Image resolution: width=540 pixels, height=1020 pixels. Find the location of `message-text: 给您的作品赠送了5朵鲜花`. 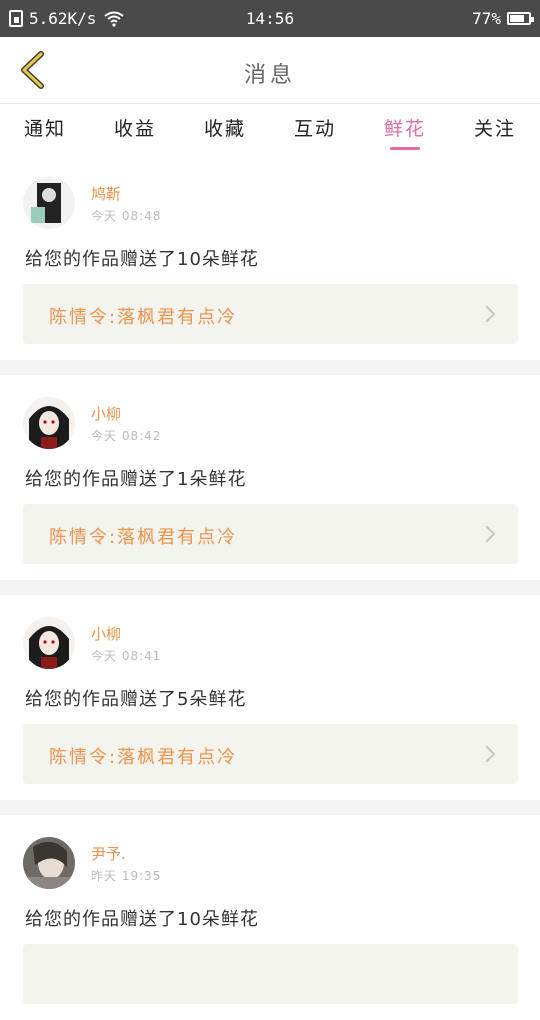

message-text: 给您的作品赠送了5朵鲜花 is located at coordinates (136, 699).